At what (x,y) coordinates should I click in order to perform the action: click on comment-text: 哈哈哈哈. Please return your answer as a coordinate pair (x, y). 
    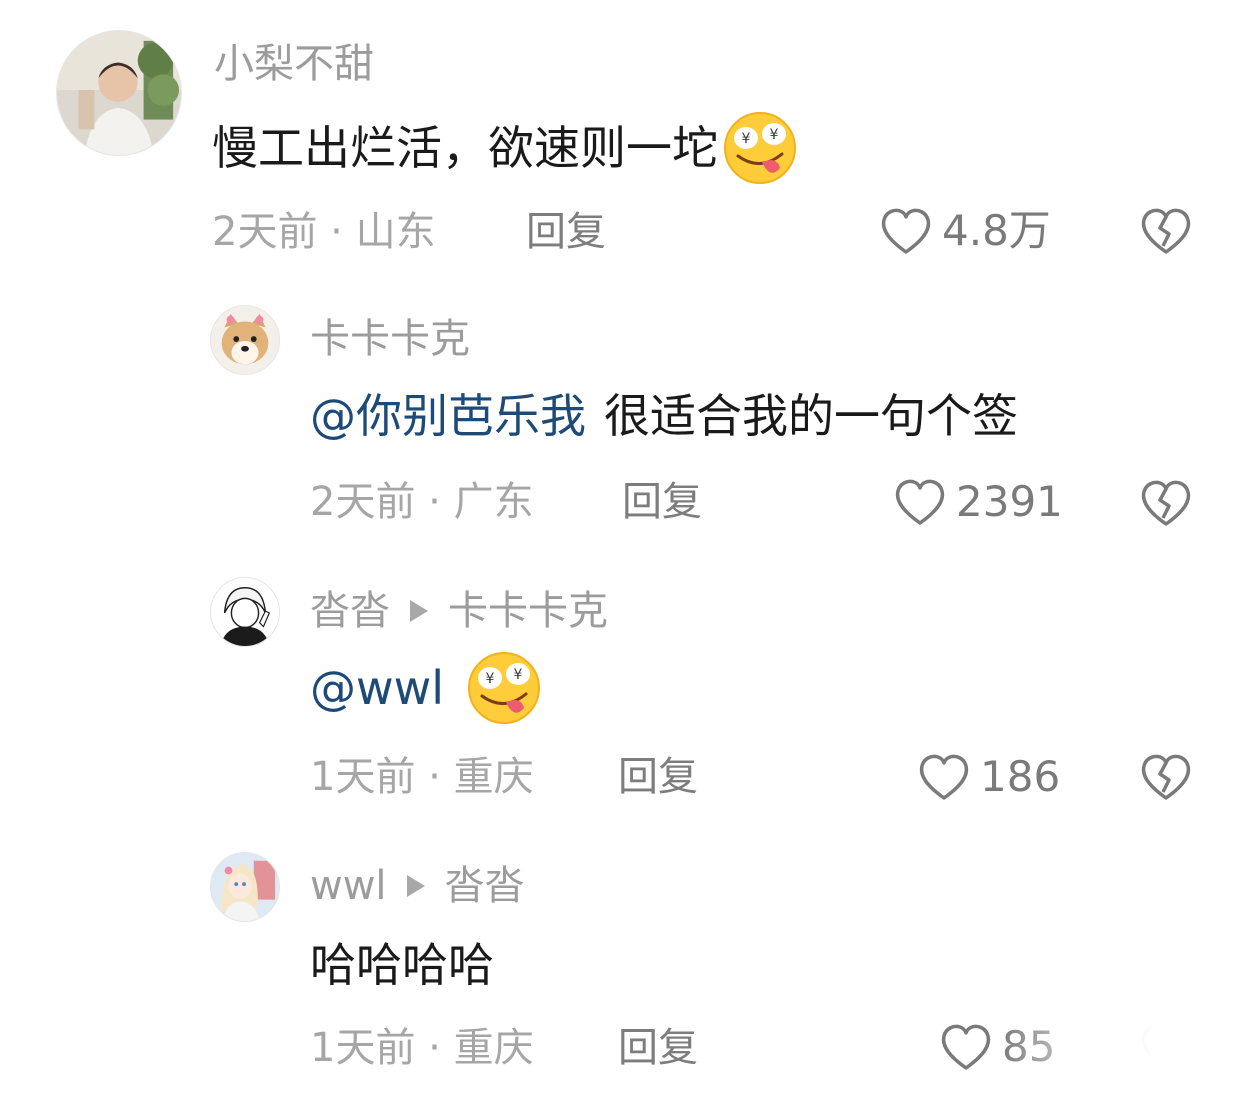
    Looking at the image, I should click on (402, 965).